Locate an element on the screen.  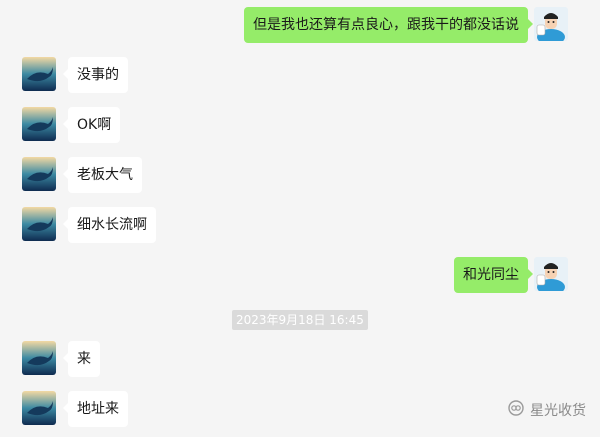
message-bubble: 但是我也还算有点良心，跟我干的都没话说 is located at coordinates (388, 25).